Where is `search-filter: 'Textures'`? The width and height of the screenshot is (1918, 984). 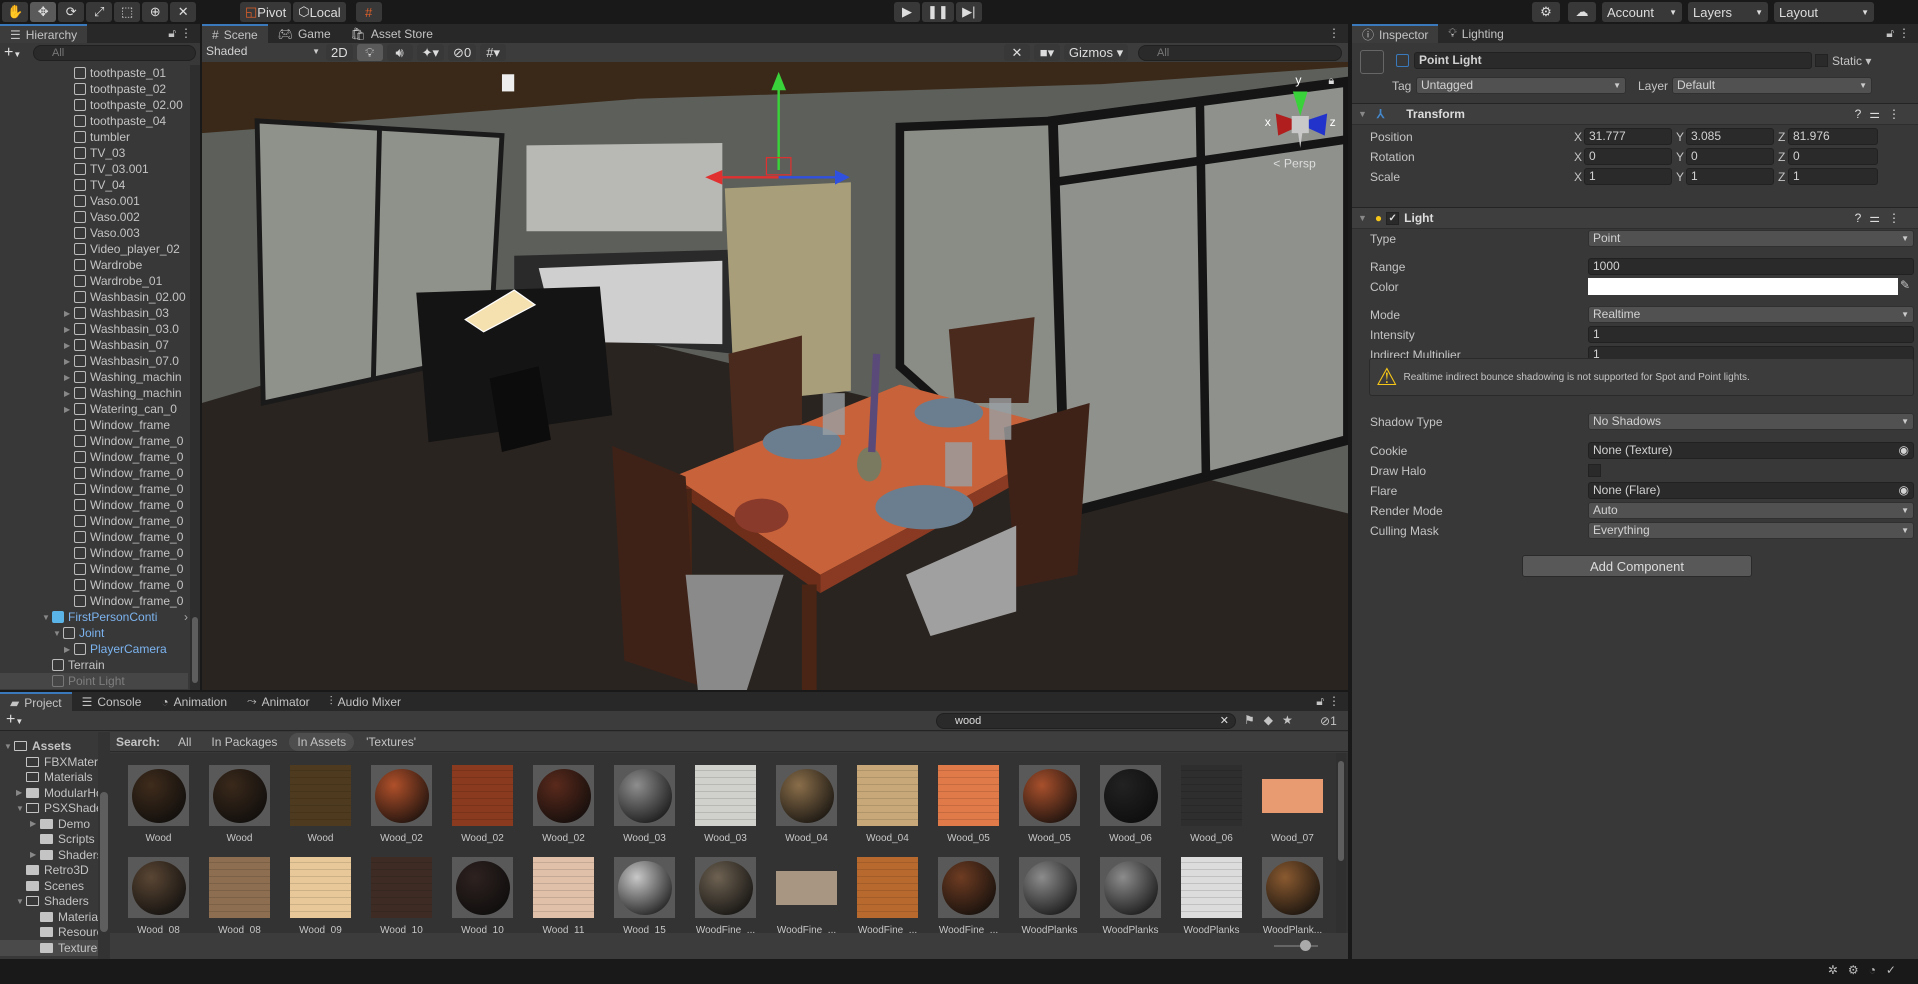
search-filter: 'Textures' is located at coordinates (391, 742).